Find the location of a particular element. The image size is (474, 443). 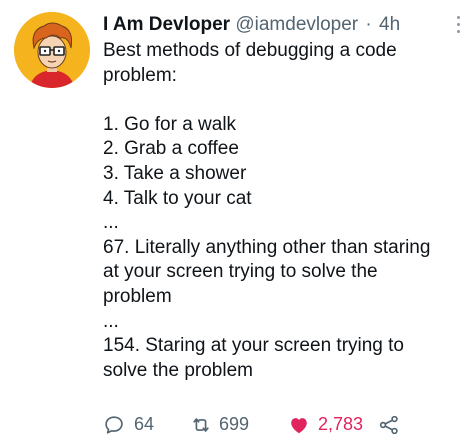

tweet-line: 4. Talk to your cat is located at coordinates (177, 198).